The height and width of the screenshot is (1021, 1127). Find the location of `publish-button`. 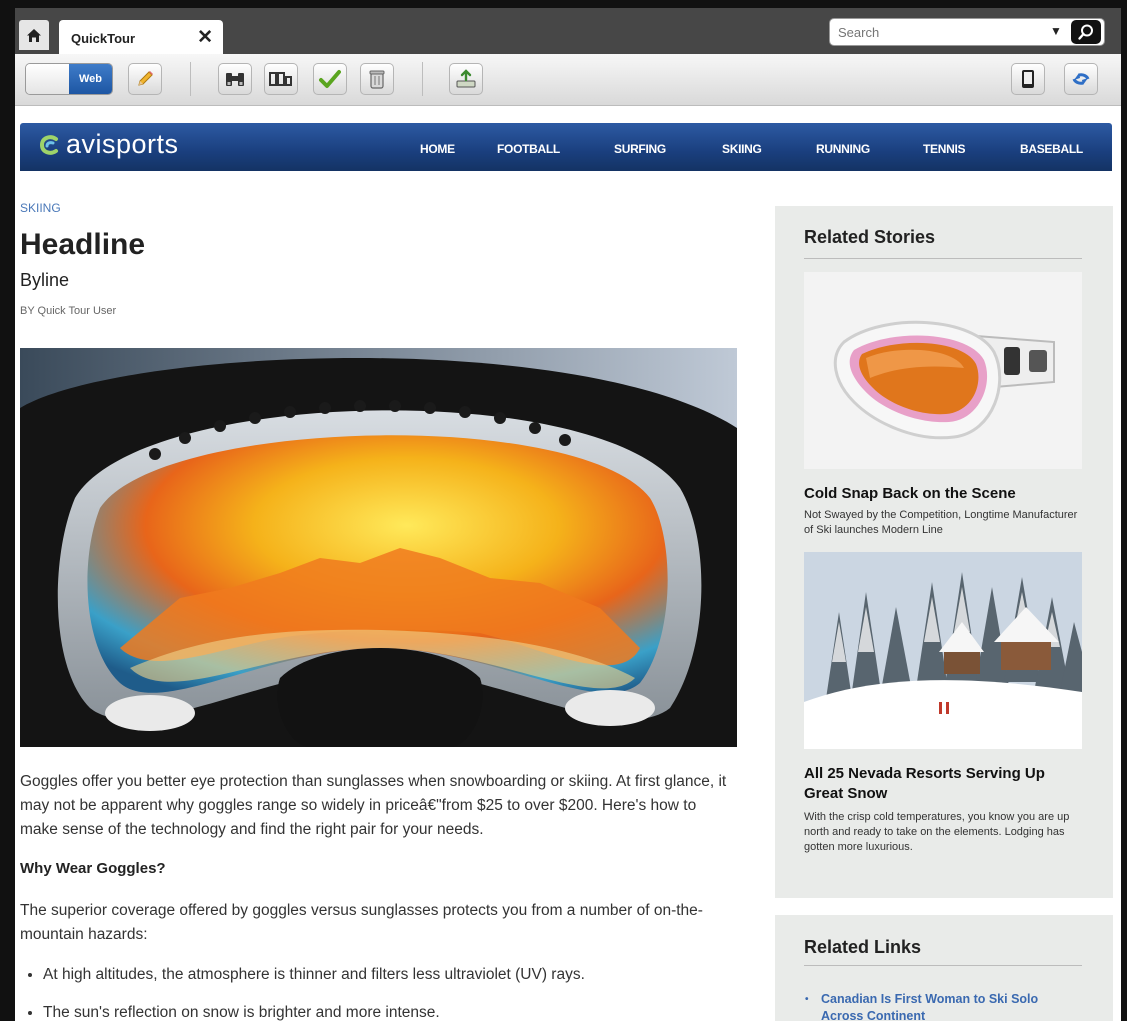

publish-button is located at coordinates (466, 79).